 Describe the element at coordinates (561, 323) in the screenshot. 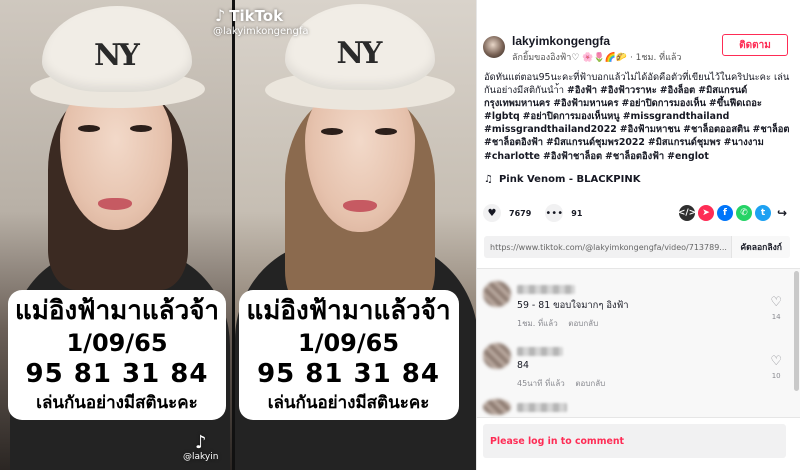

I see `comment-meta: 1ชม. ที่แล้ว ตอบกลับ` at that location.